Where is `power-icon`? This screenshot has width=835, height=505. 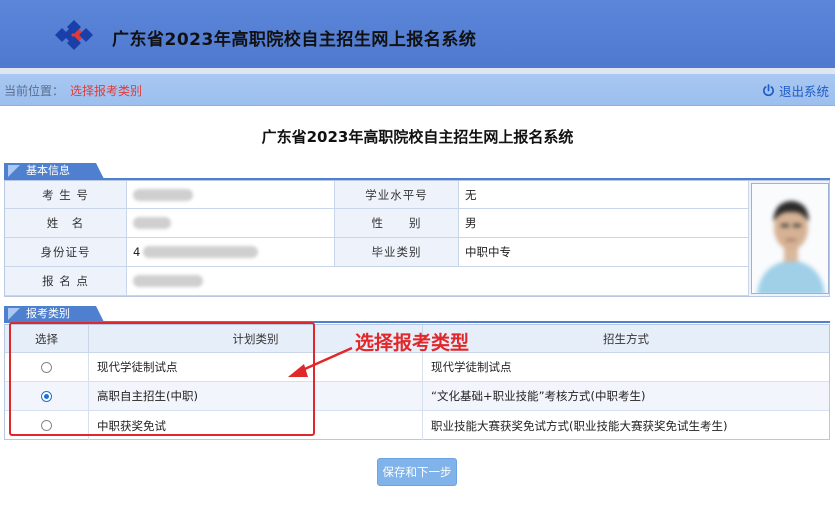
power-icon is located at coordinates (768, 90).